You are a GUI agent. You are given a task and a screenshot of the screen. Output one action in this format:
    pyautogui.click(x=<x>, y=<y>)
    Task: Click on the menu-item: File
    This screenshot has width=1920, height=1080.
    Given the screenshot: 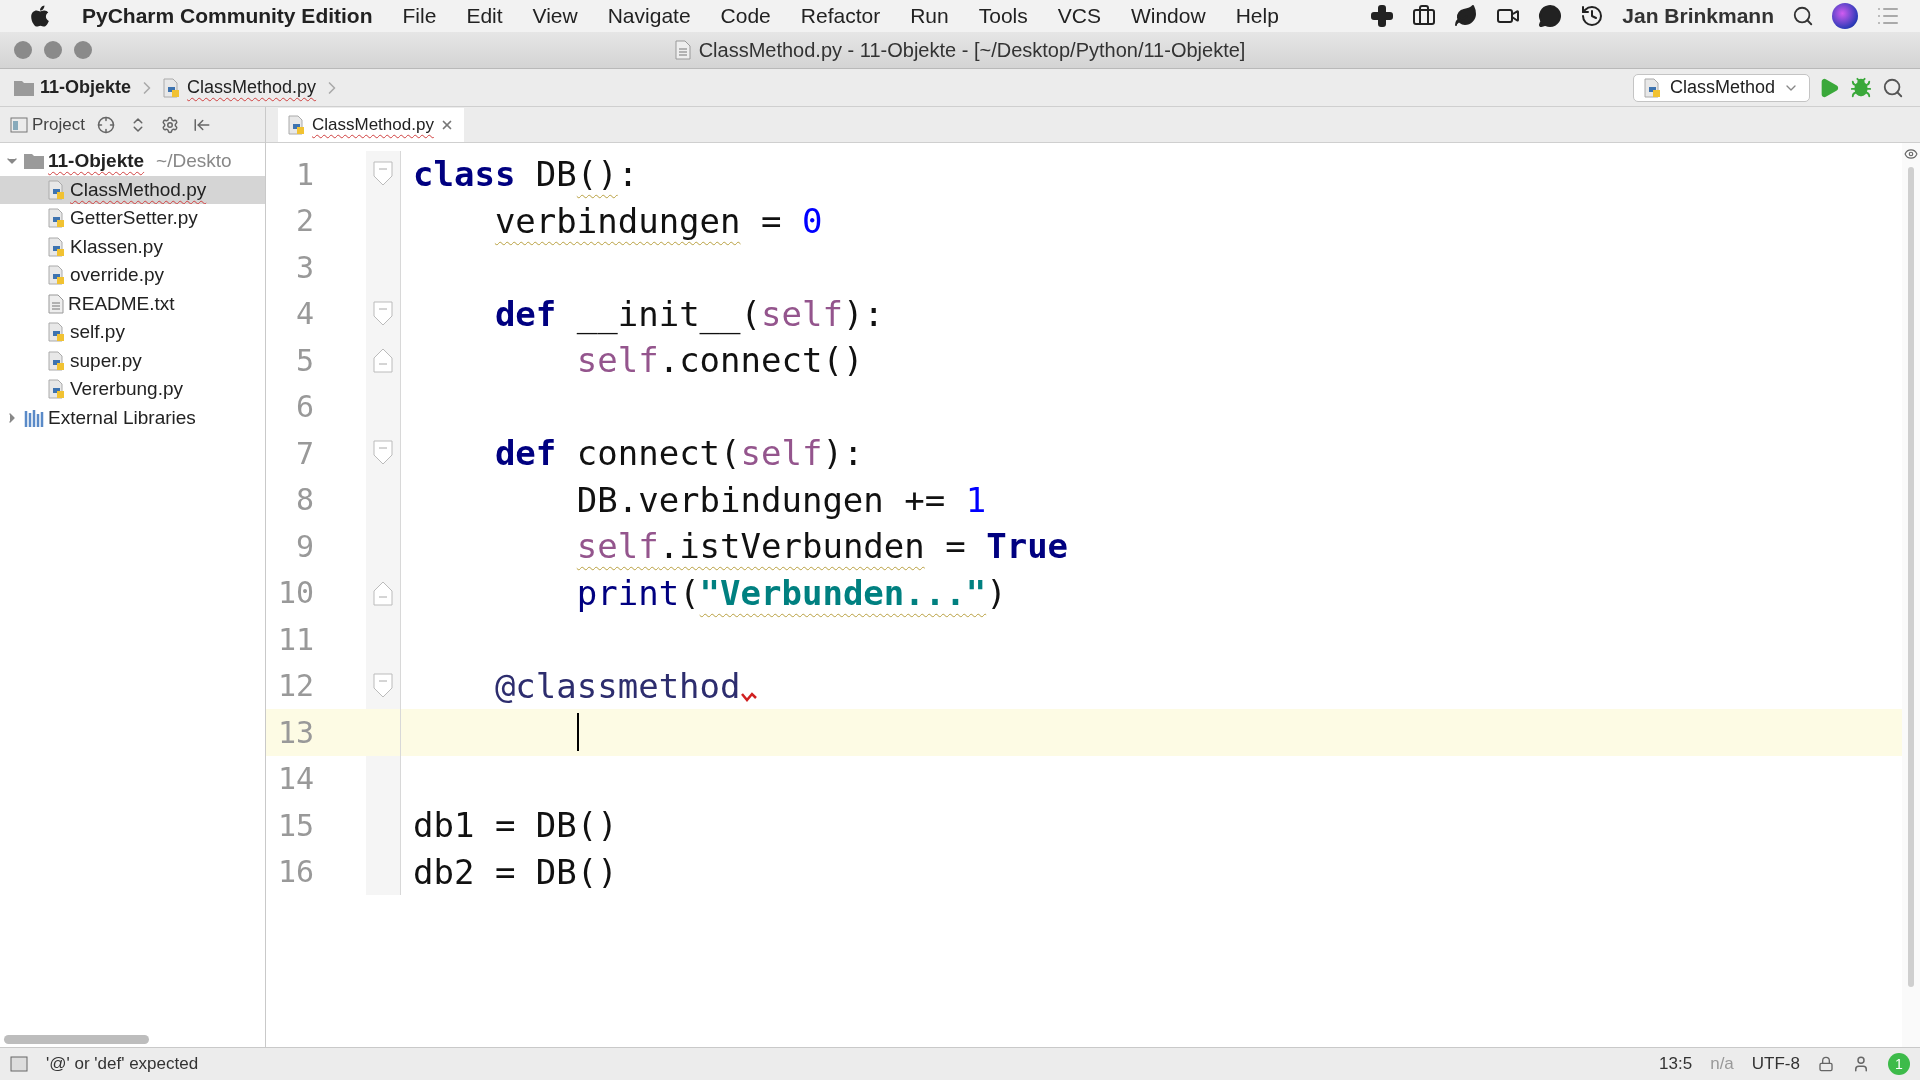 What is the action you would take?
    pyautogui.click(x=419, y=16)
    